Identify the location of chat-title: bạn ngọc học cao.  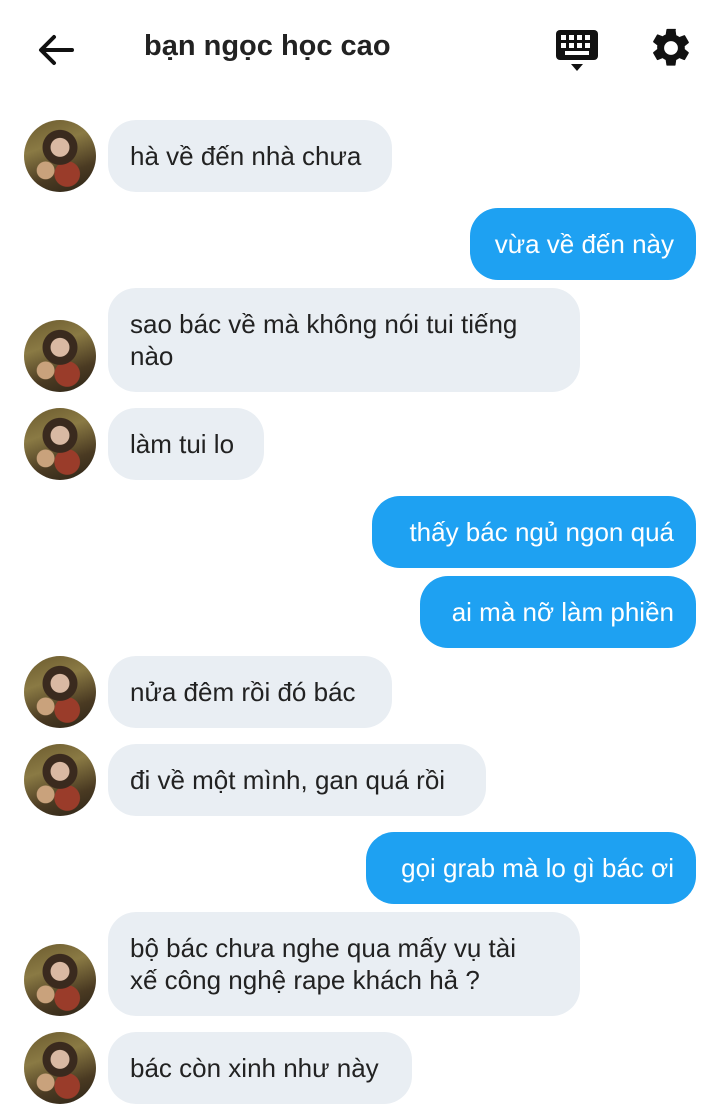
(267, 46).